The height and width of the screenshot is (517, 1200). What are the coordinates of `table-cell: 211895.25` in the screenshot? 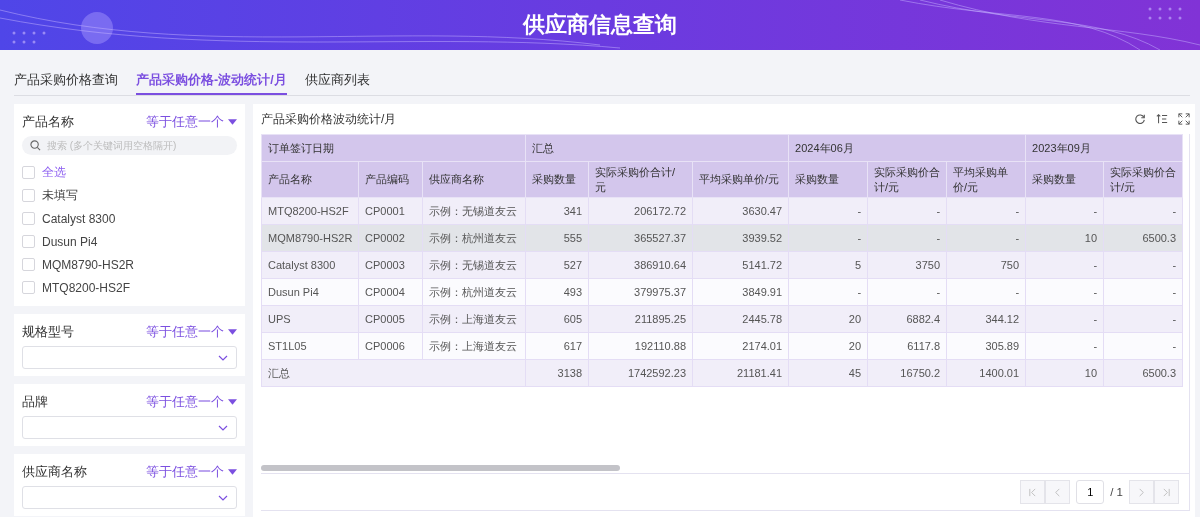 It's located at (640, 319).